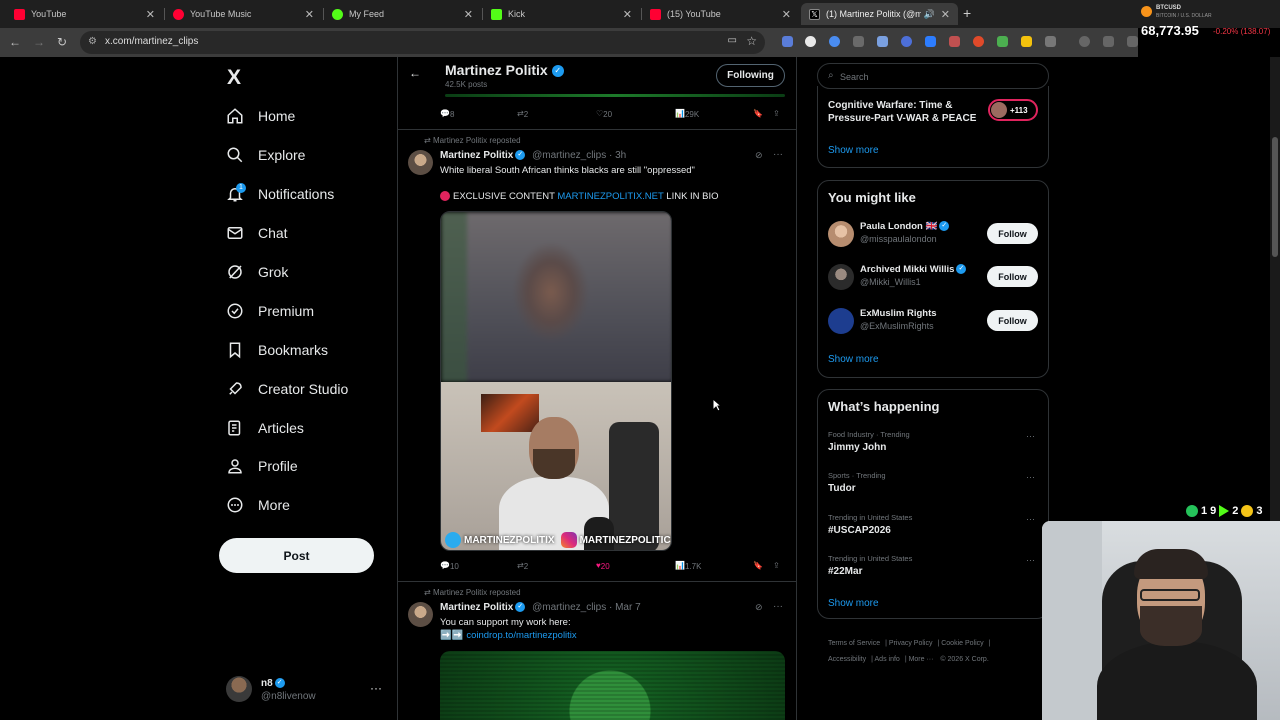 This screenshot has height=720, width=1280. I want to click on nav-creator-studio: Creator Studio, so click(286, 389).